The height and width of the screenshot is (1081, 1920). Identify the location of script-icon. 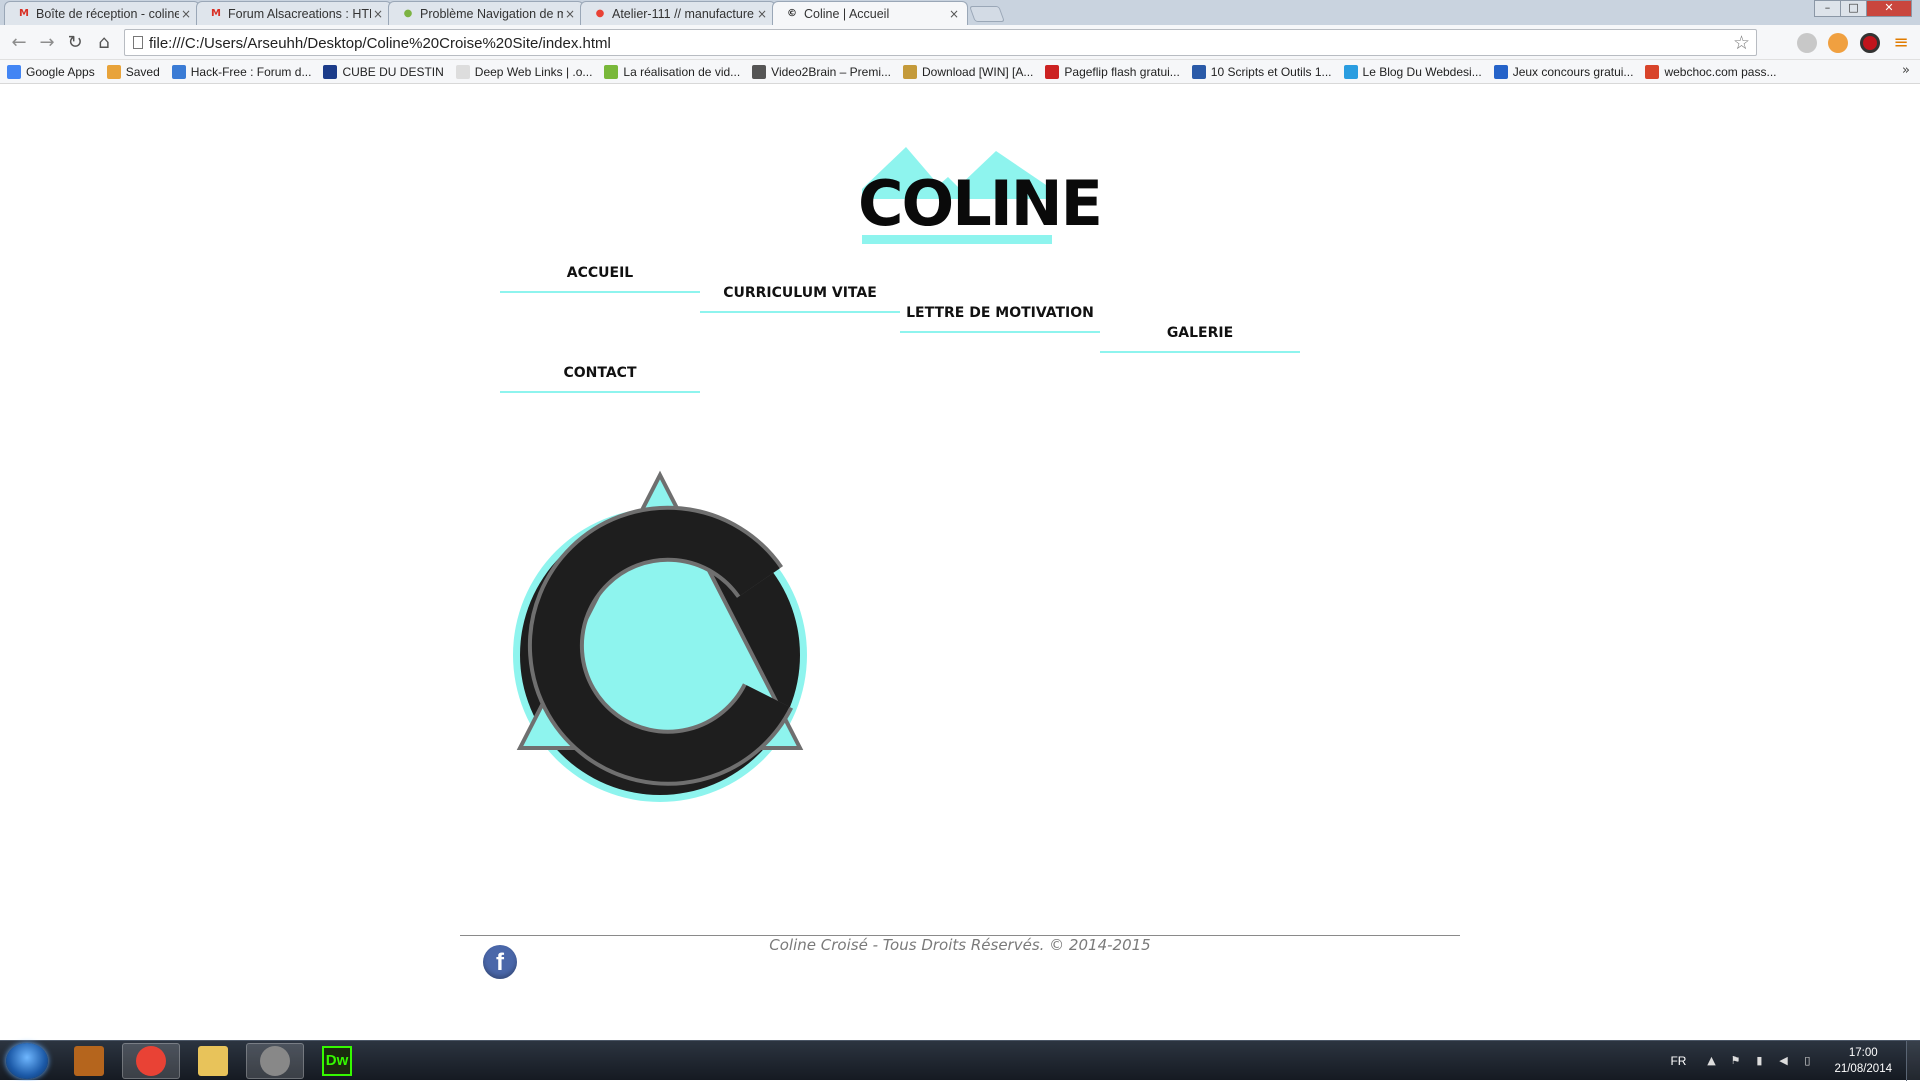
(1198, 71).